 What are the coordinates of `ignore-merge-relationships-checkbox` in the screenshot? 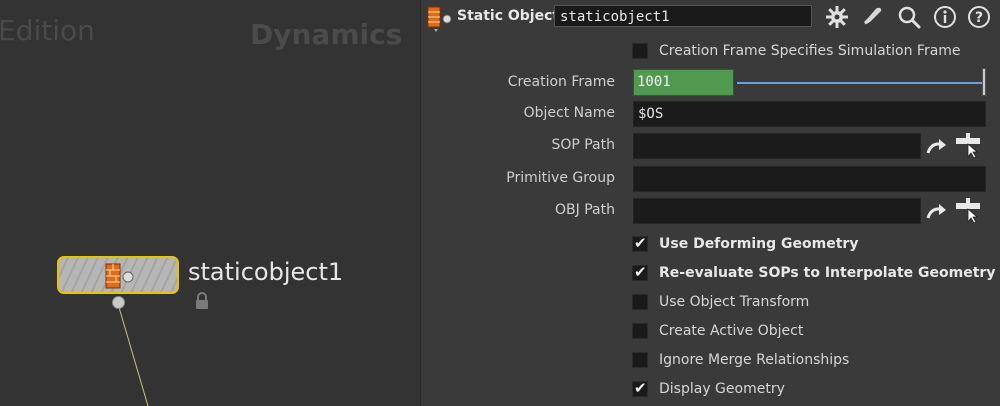 It's located at (640, 360).